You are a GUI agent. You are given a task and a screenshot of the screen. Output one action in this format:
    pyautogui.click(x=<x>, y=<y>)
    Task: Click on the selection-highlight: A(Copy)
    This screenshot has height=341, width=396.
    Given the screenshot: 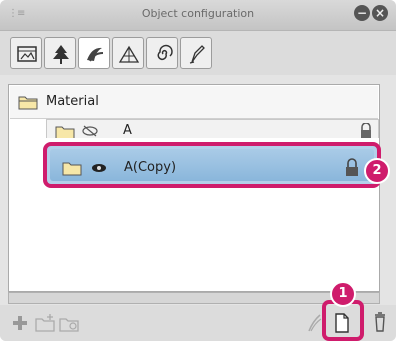 What is the action you would take?
    pyautogui.click(x=212, y=165)
    